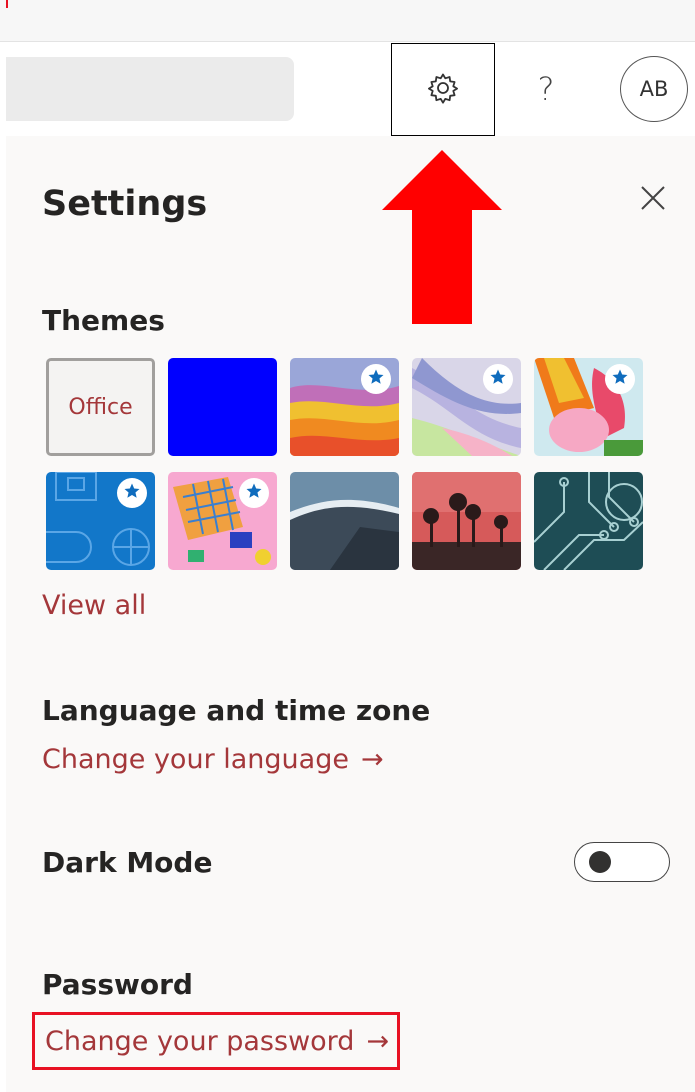 Image resolution: width=695 pixels, height=1092 pixels. What do you see at coordinates (588, 521) in the screenshot?
I see `theme-tile-circuit-board` at bounding box center [588, 521].